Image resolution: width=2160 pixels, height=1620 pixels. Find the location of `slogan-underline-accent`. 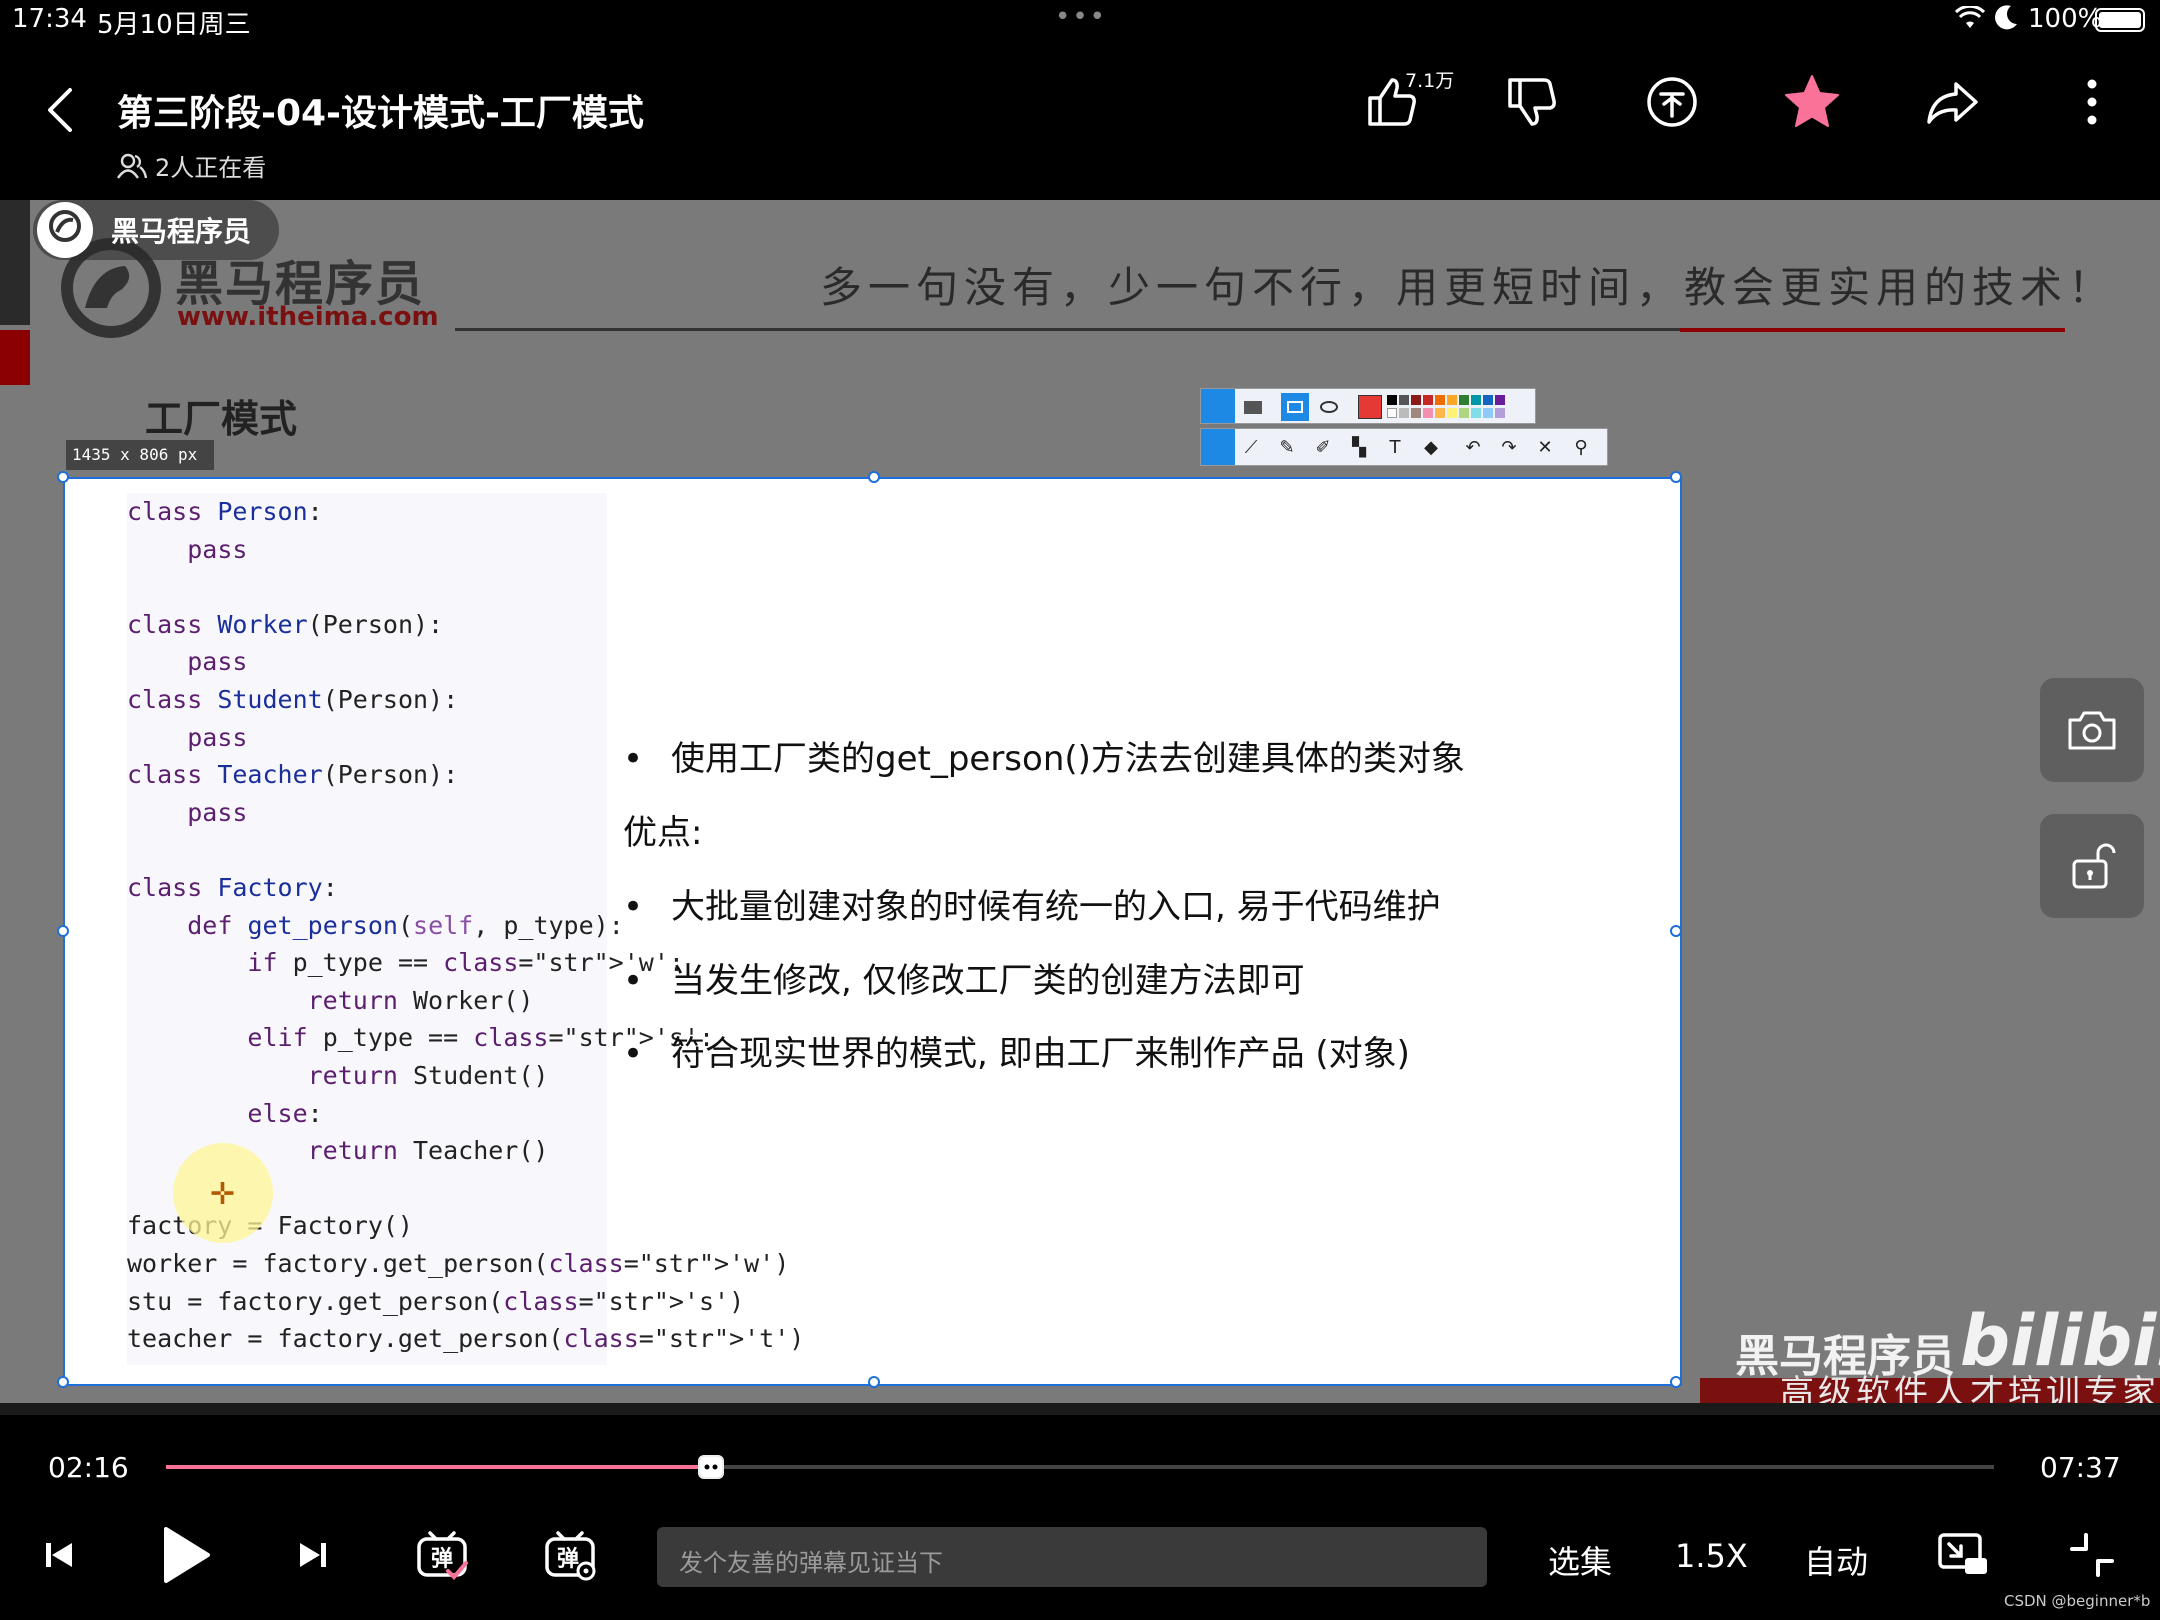

slogan-underline-accent is located at coordinates (1872, 330).